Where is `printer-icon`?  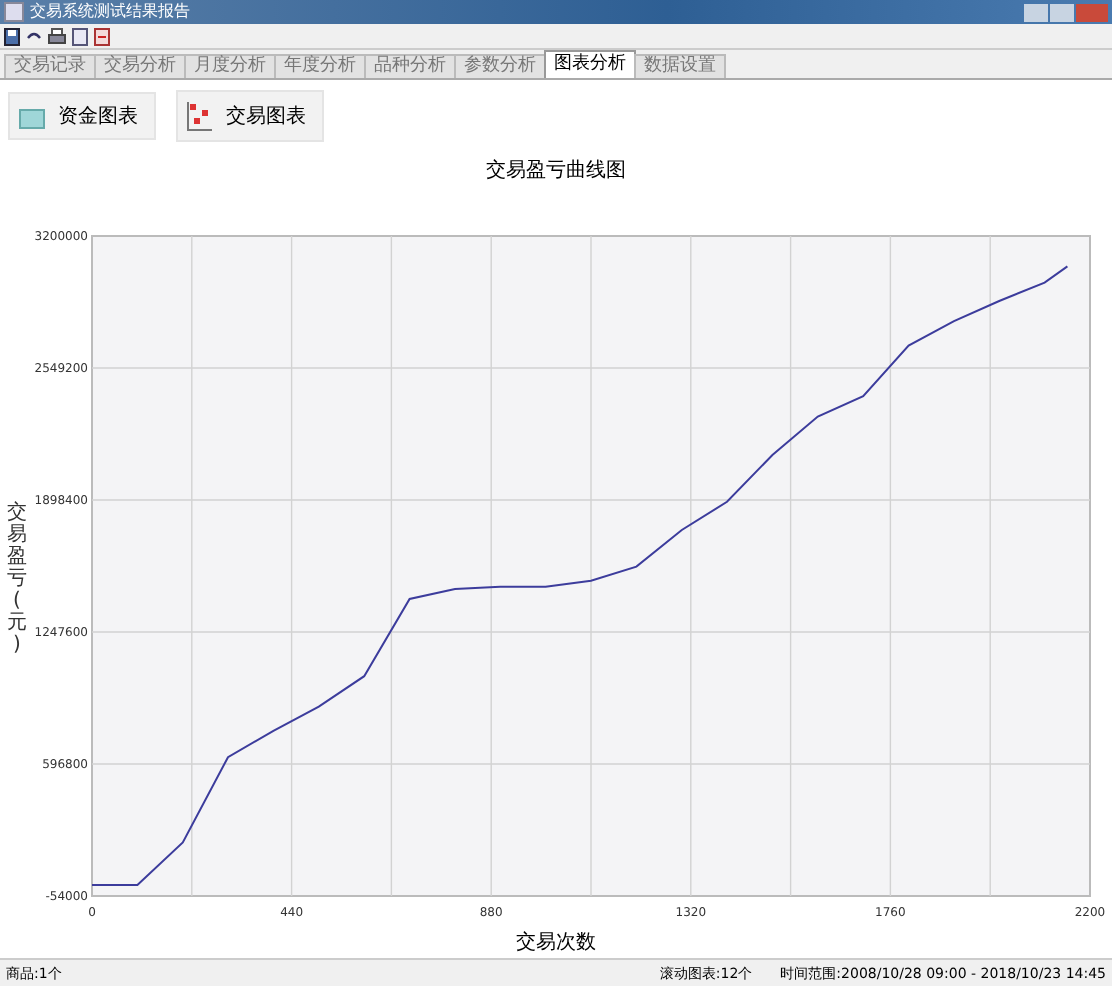
printer-icon is located at coordinates (57, 36).